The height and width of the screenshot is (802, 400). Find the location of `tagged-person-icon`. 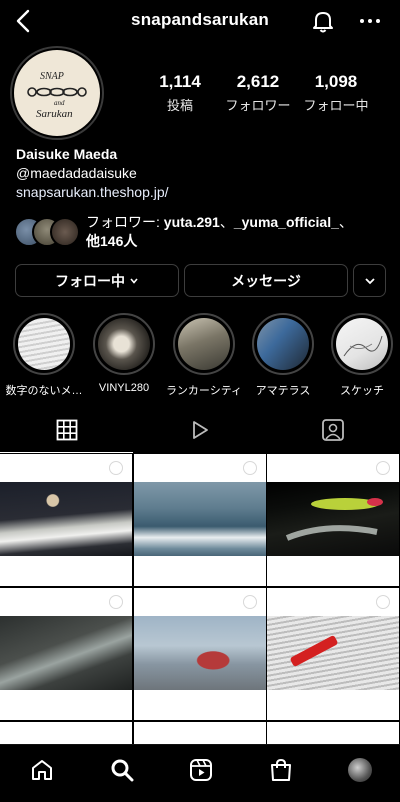

tagged-person-icon is located at coordinates (332, 430).